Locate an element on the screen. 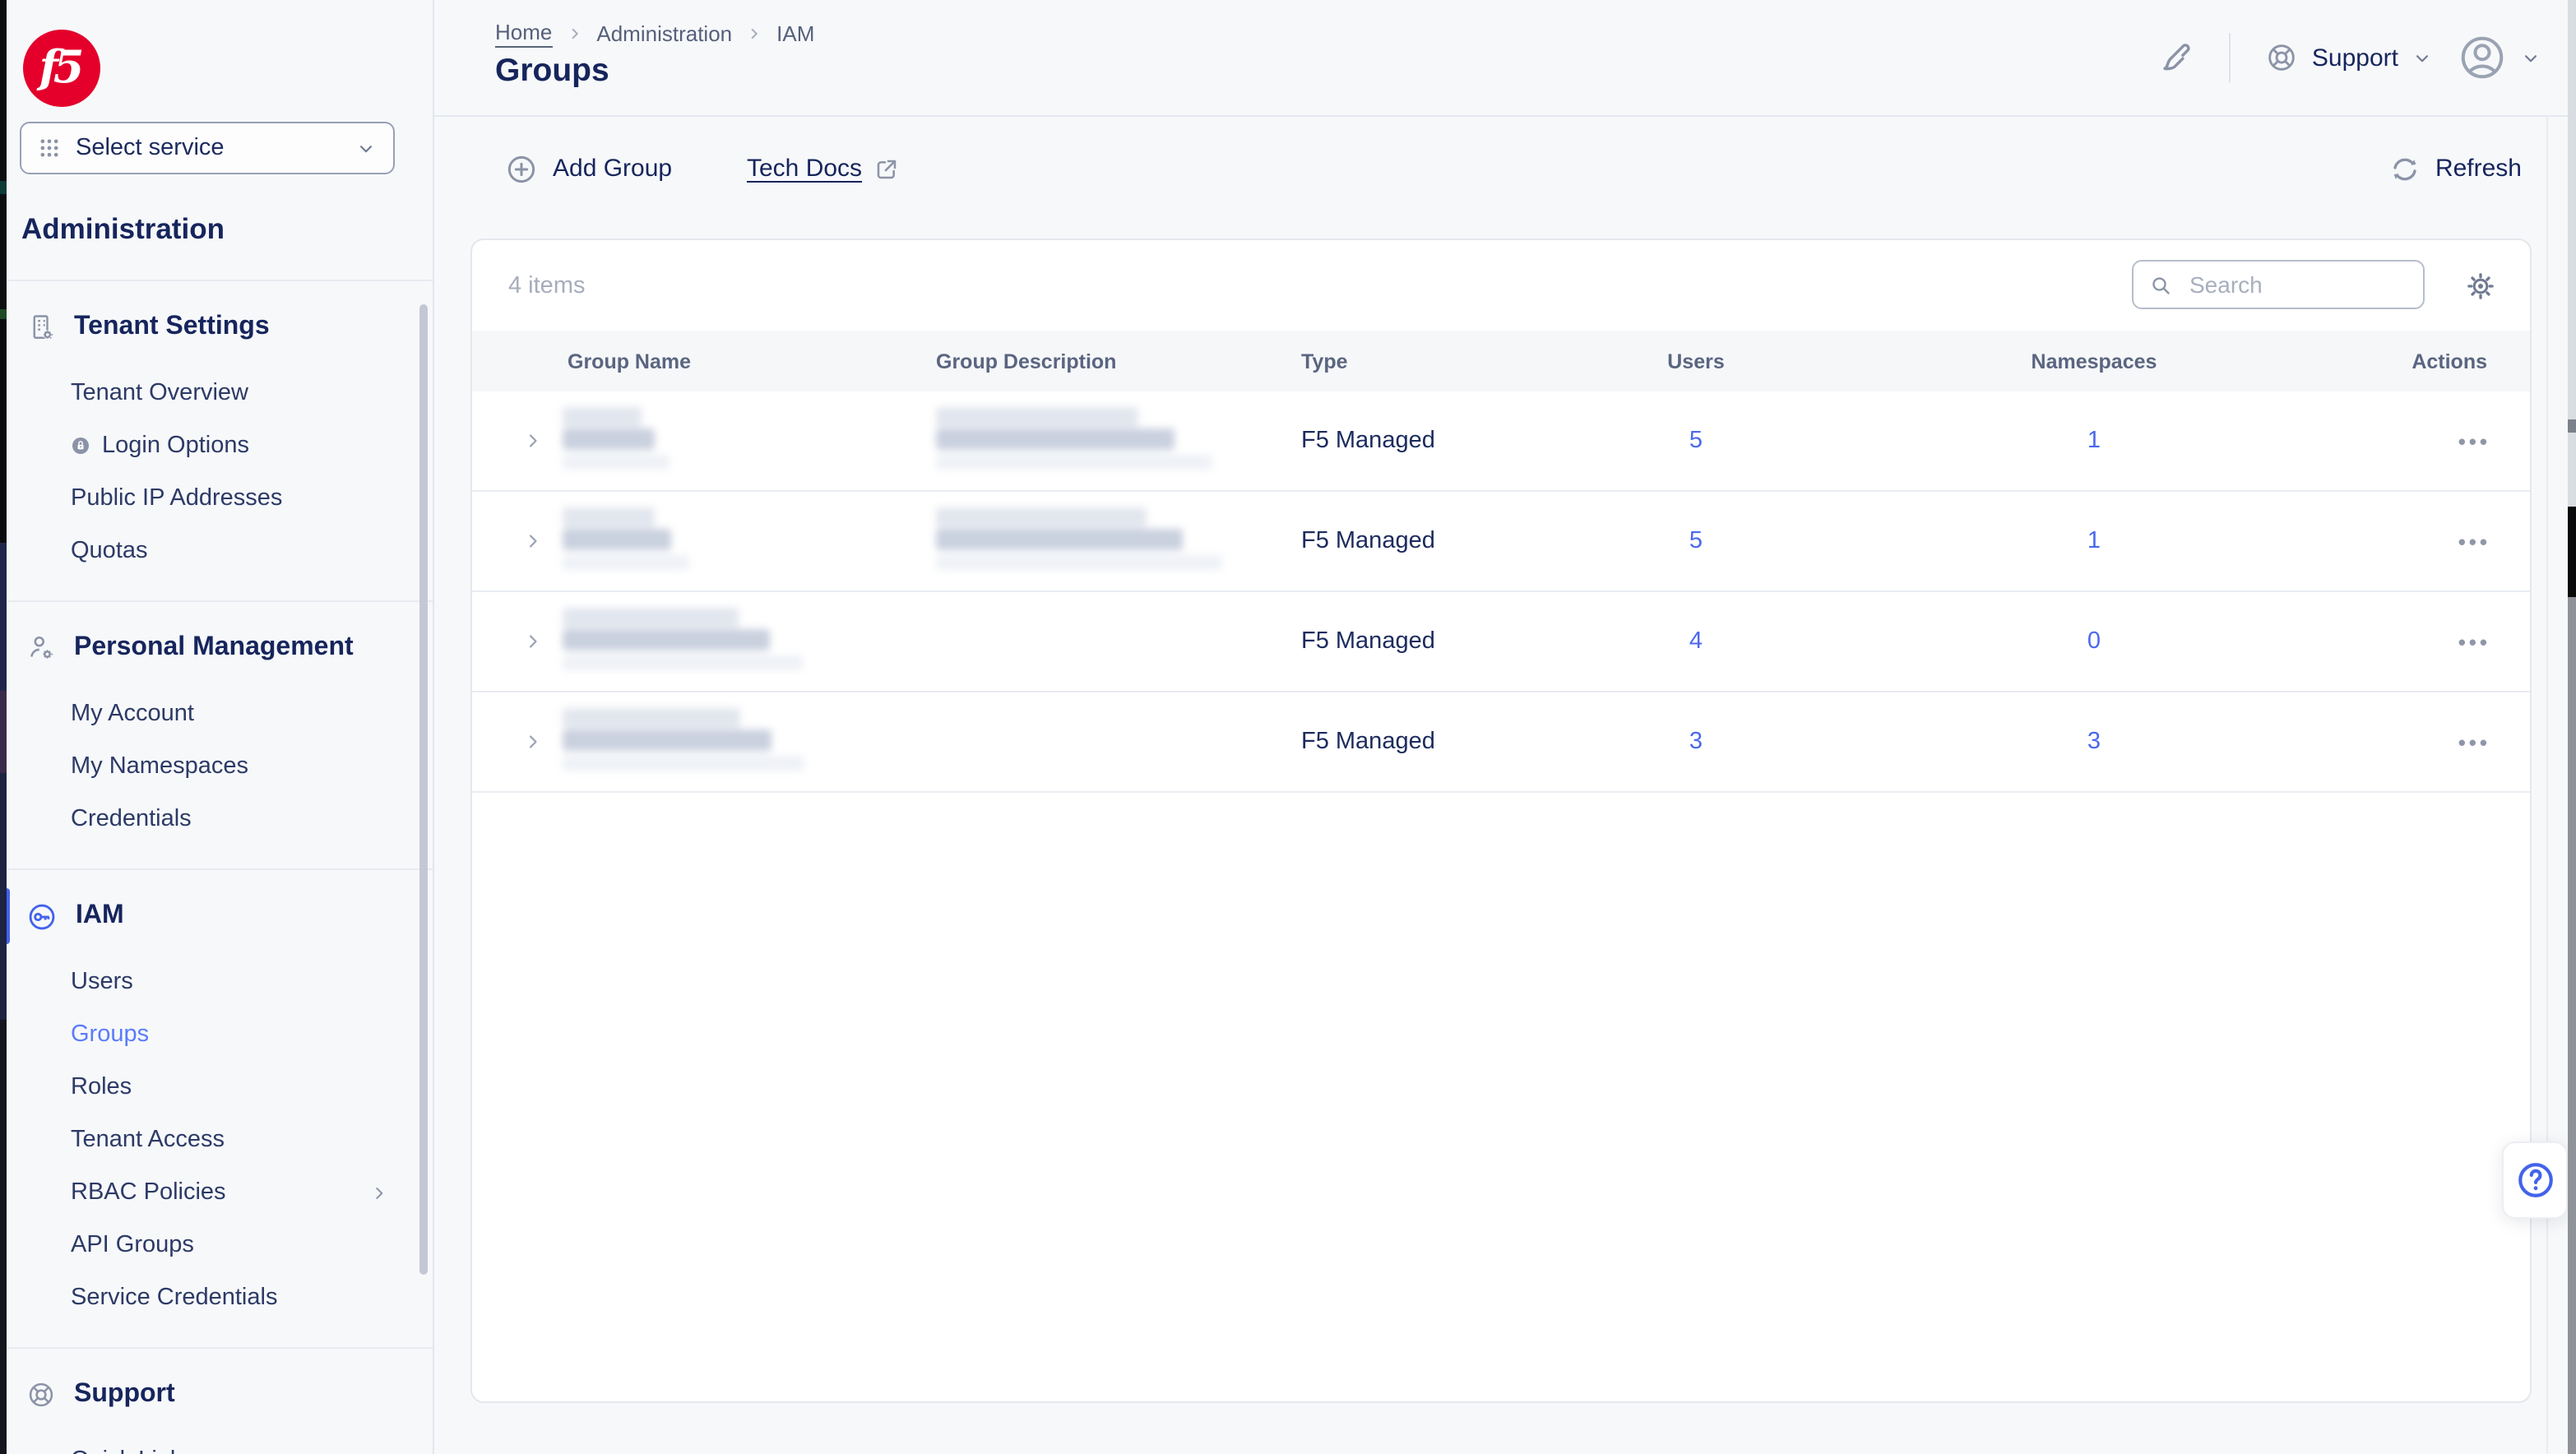  users-count-link: 4 is located at coordinates (1696, 641).